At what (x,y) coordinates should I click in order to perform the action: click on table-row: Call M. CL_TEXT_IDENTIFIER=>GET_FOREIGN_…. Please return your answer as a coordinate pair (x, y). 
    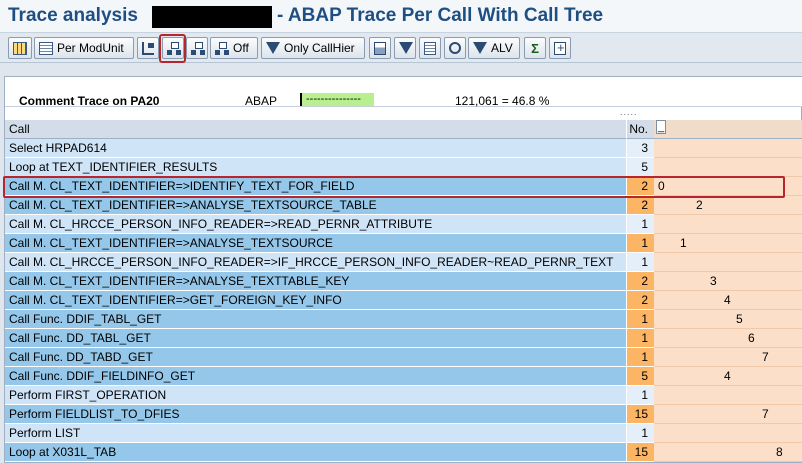
    Looking at the image, I should click on (403, 300).